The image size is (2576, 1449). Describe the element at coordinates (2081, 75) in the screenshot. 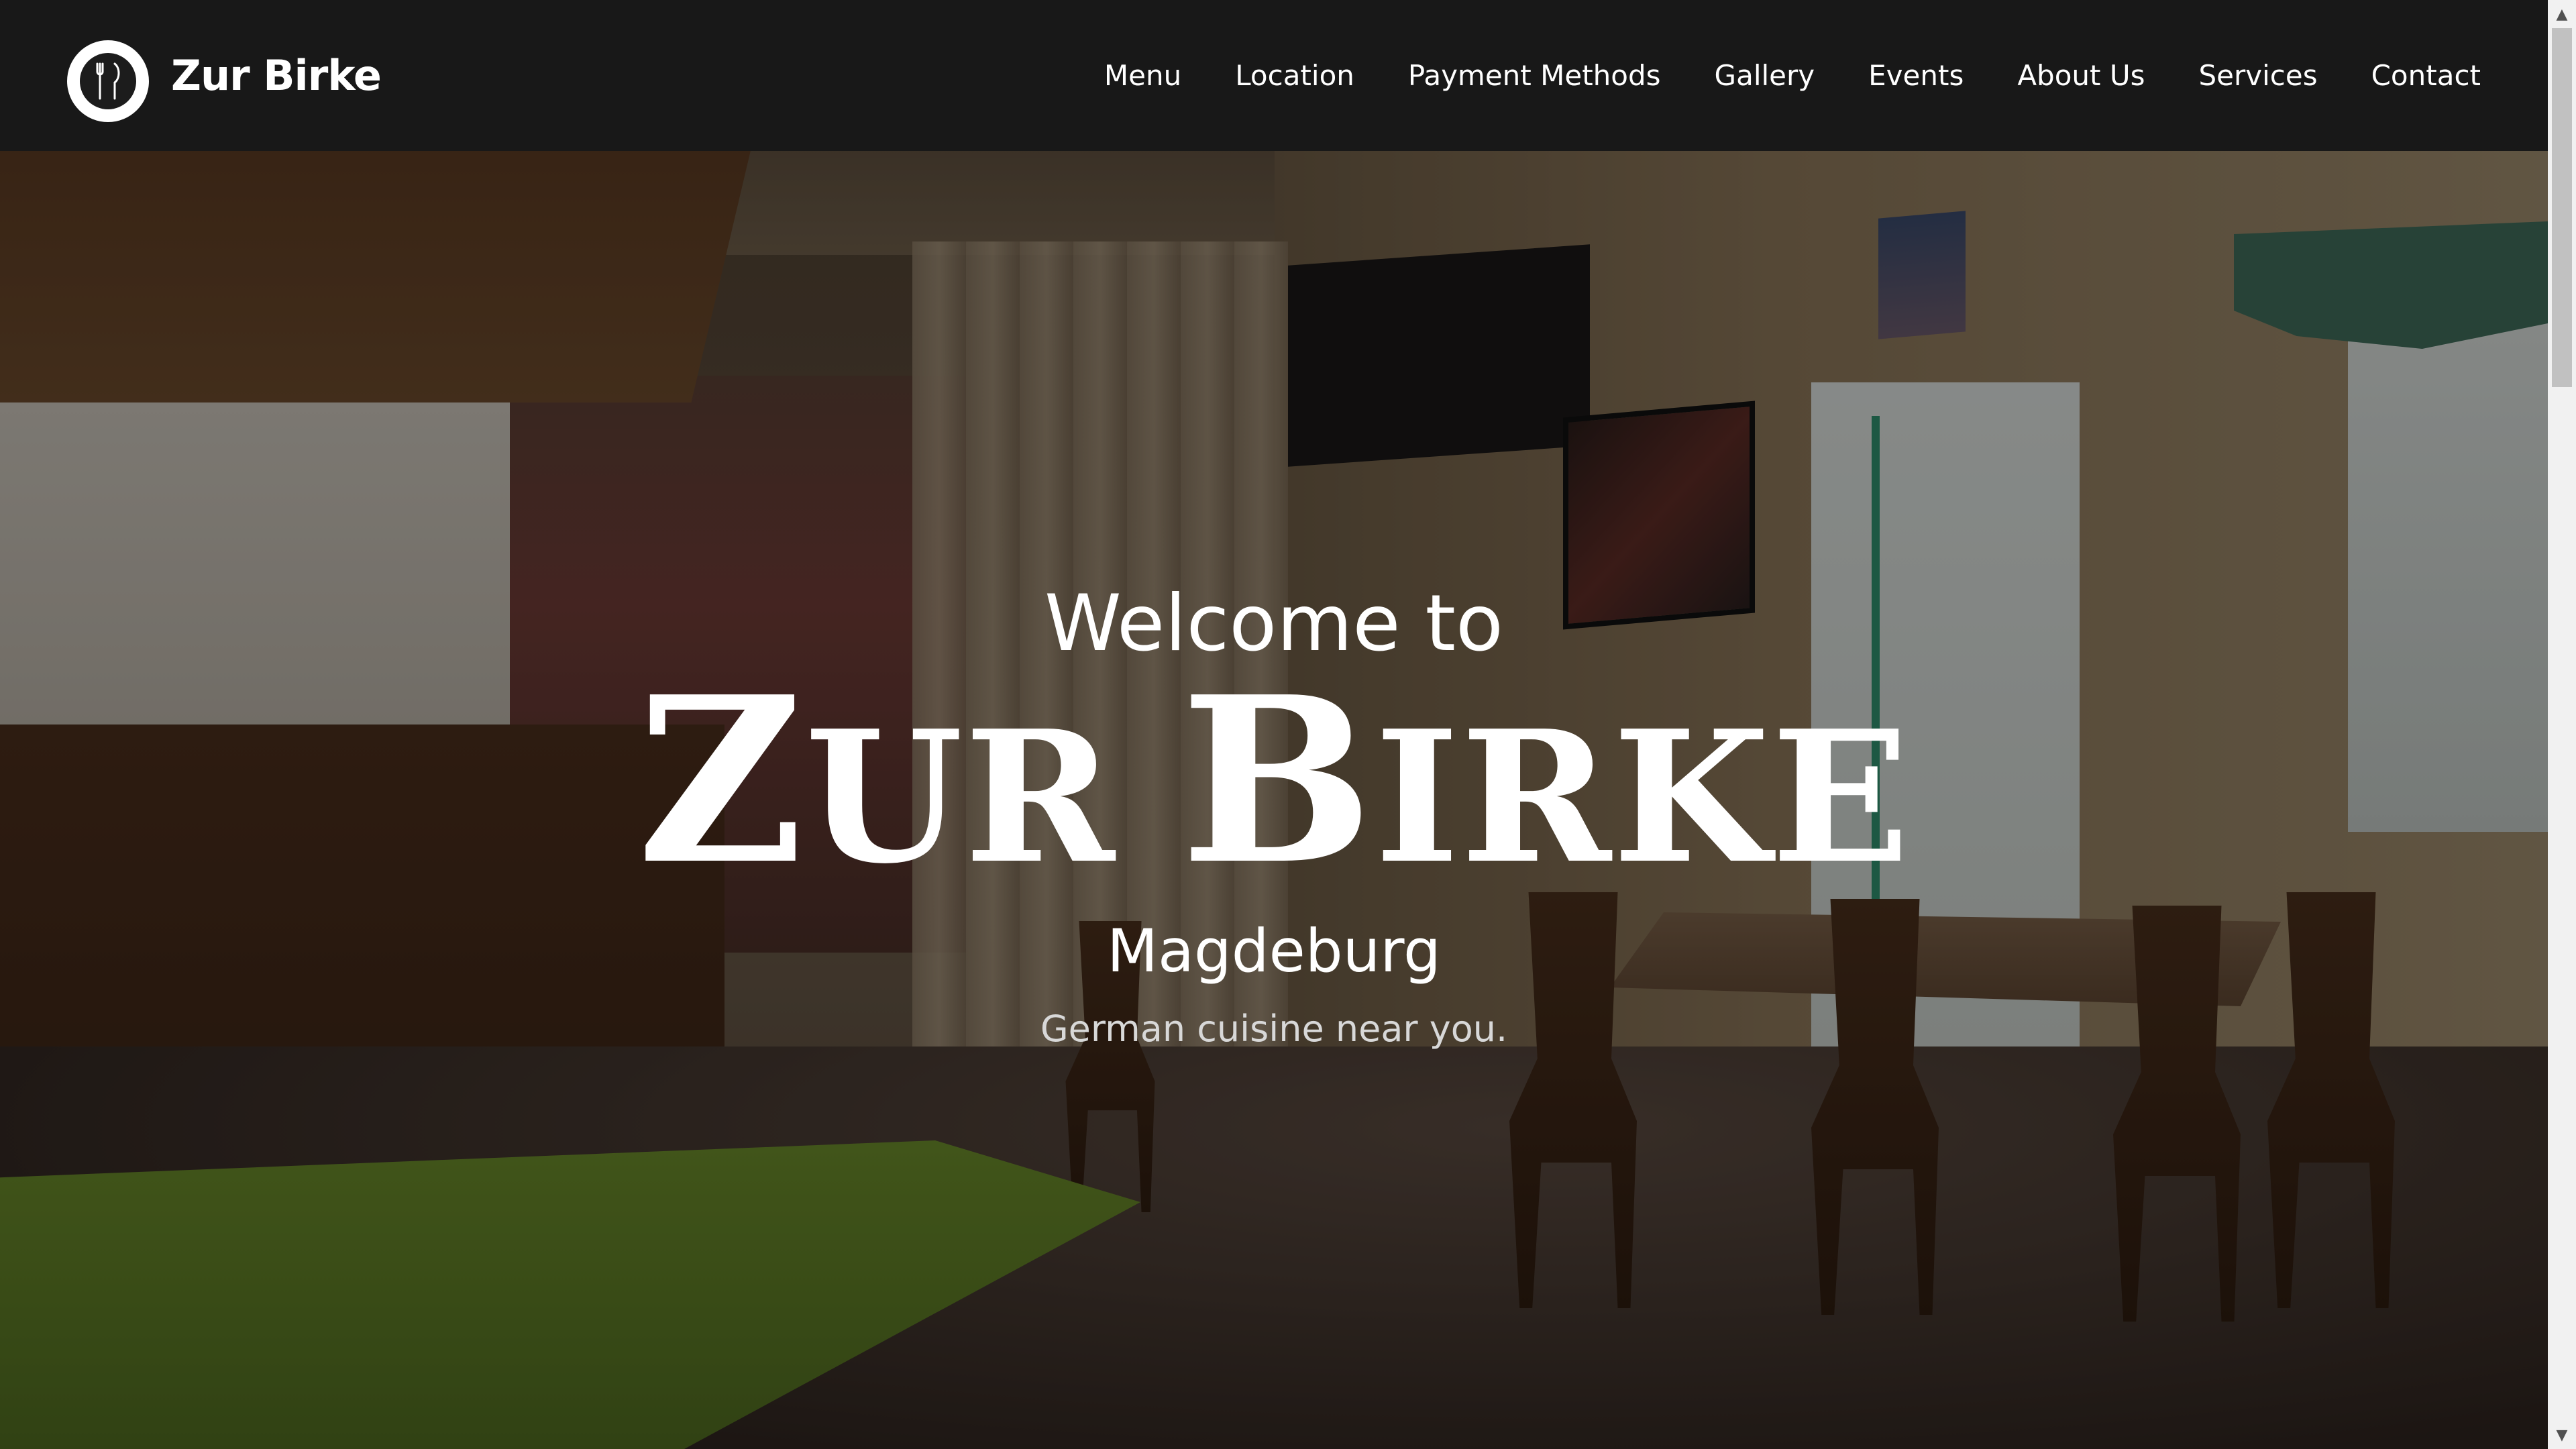

I see `nav-item-about-us: About Us` at that location.